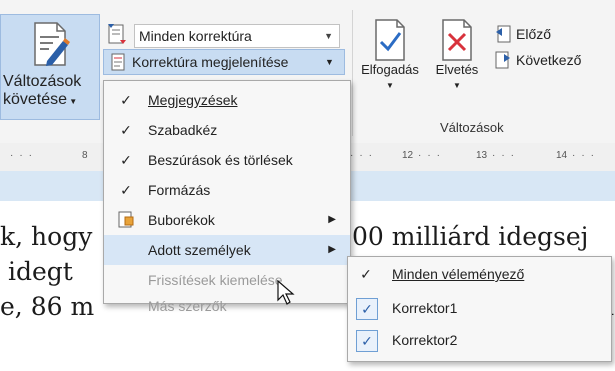 The height and width of the screenshot is (371, 615). What do you see at coordinates (47, 306) in the screenshot?
I see `document-text-line: e, 86 m` at bounding box center [47, 306].